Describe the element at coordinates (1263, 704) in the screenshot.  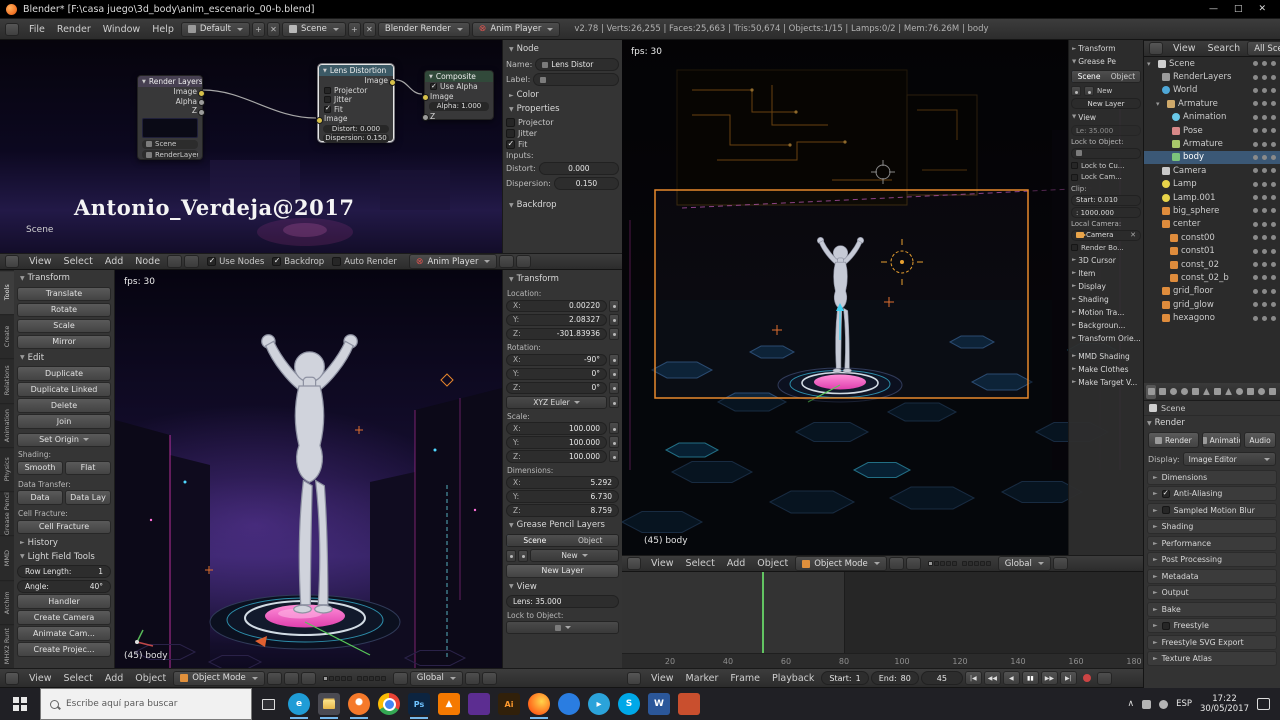
I see `notification-center-icon` at that location.